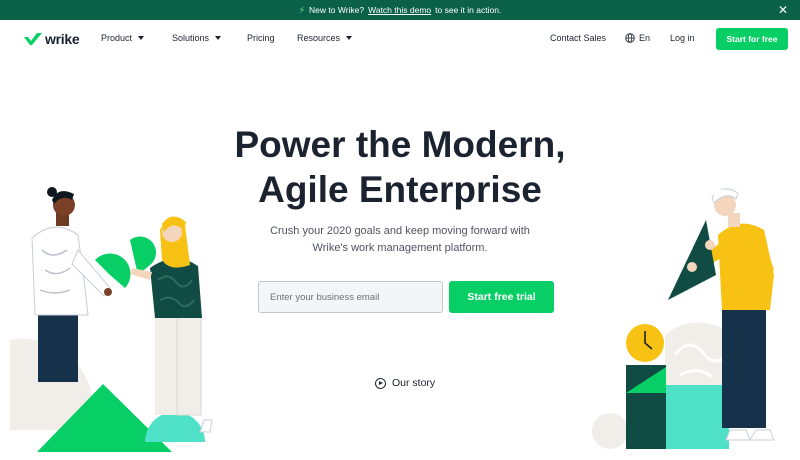 Image resolution: width=800 pixels, height=460 pixels. Describe the element at coordinates (380, 383) in the screenshot. I see `play-icon` at that location.